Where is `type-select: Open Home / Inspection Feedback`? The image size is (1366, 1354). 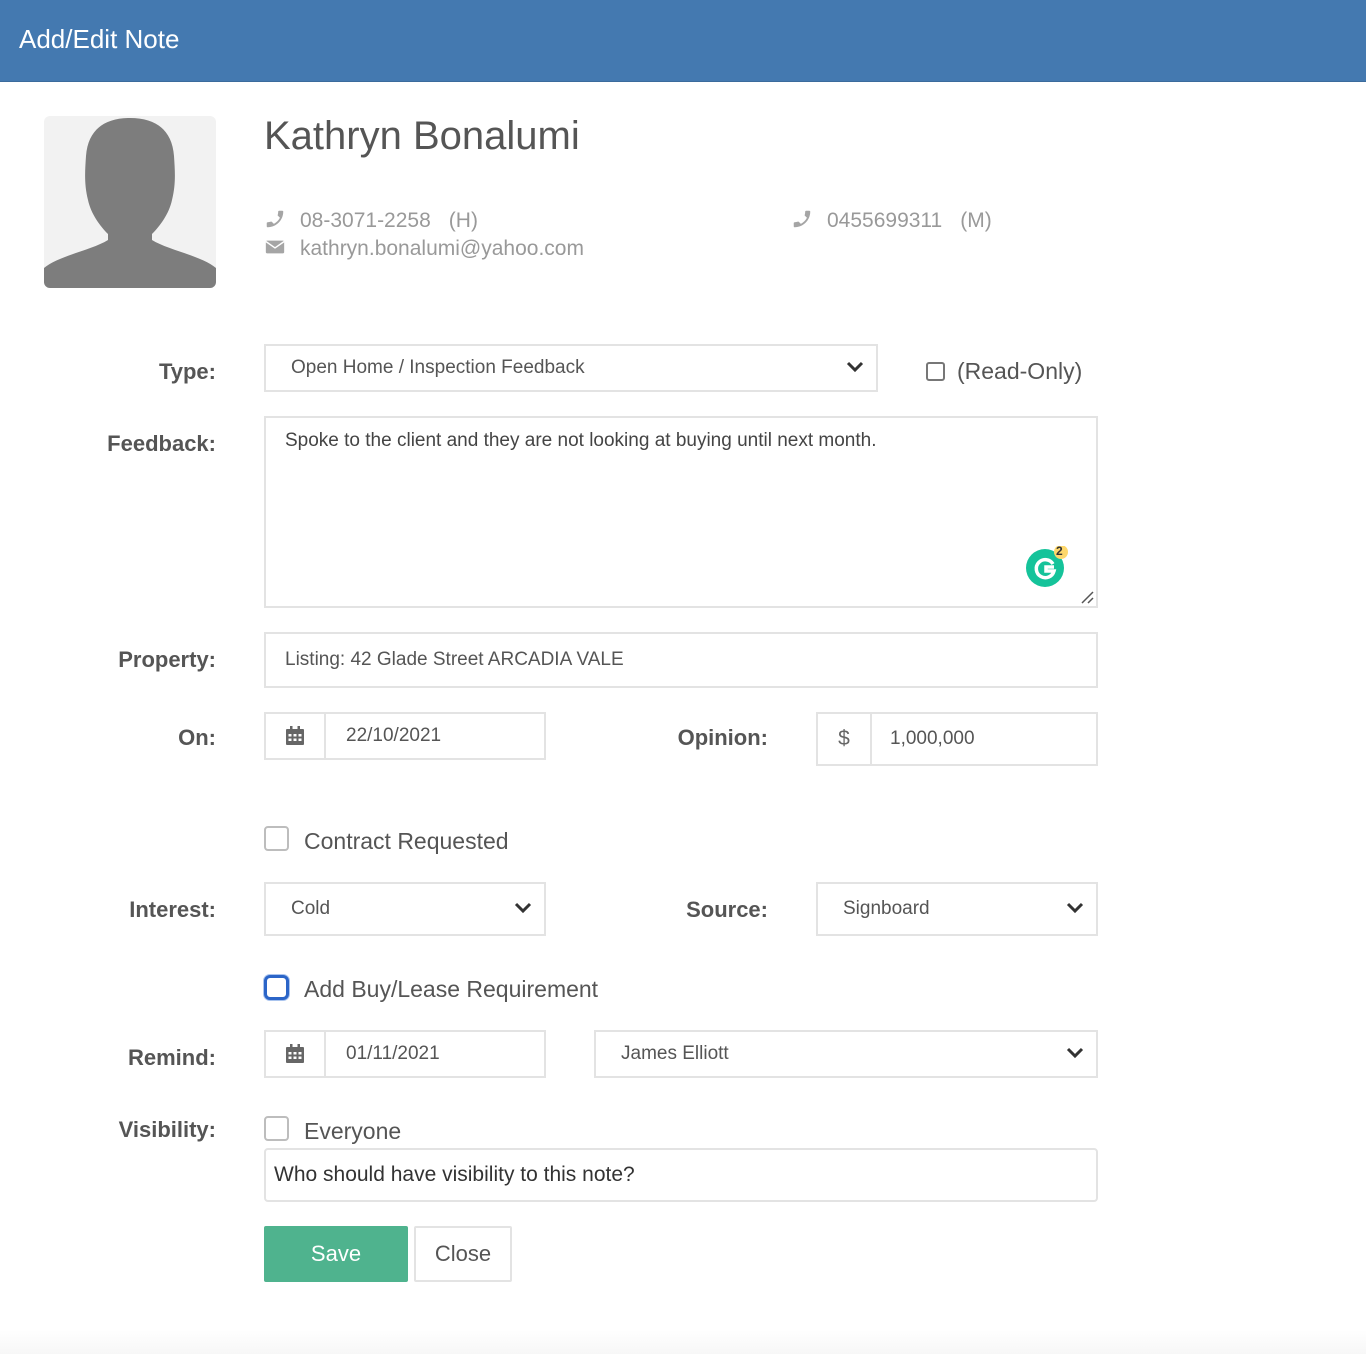
type-select: Open Home / Inspection Feedback is located at coordinates (571, 368).